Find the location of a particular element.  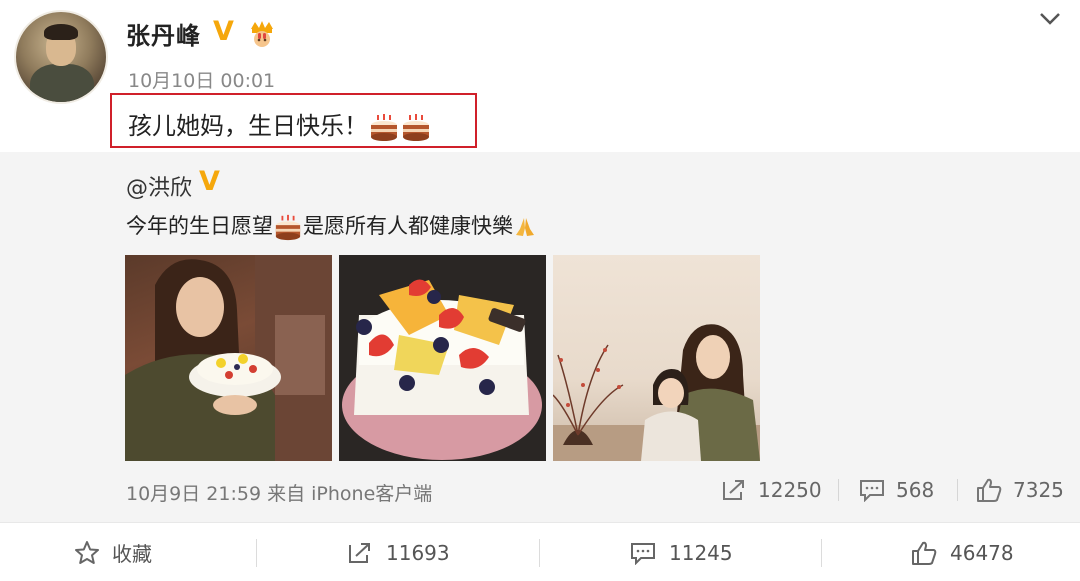

post-timestamp: 10月10日 00:01 is located at coordinates (201, 79).